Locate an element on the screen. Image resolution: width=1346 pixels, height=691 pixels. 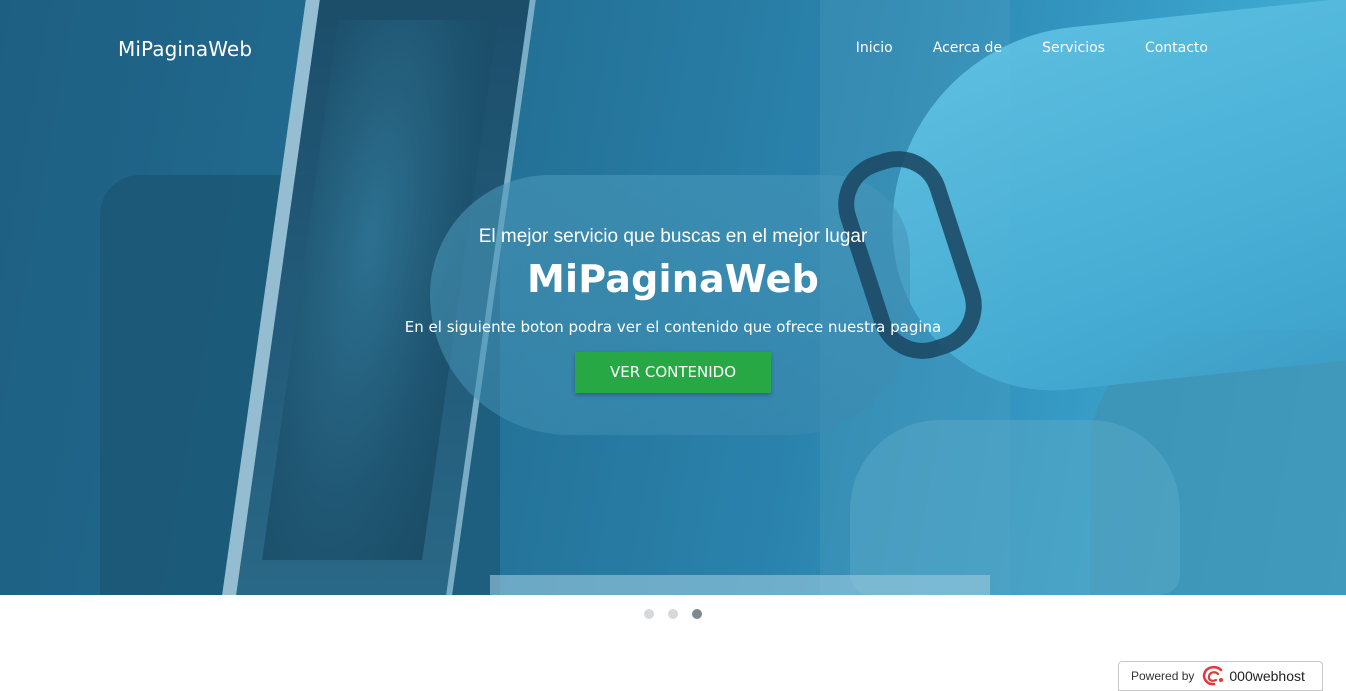
carousel-indicators is located at coordinates (673, 614).